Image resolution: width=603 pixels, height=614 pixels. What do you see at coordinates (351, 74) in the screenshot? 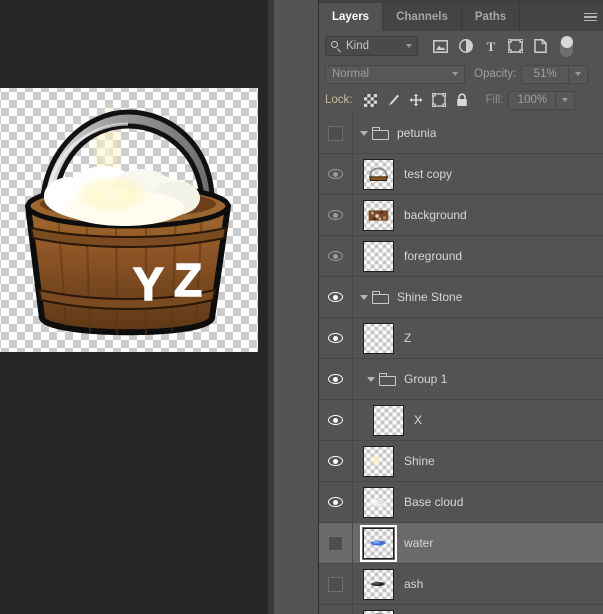
I see `blend-mode-value: Normal` at bounding box center [351, 74].